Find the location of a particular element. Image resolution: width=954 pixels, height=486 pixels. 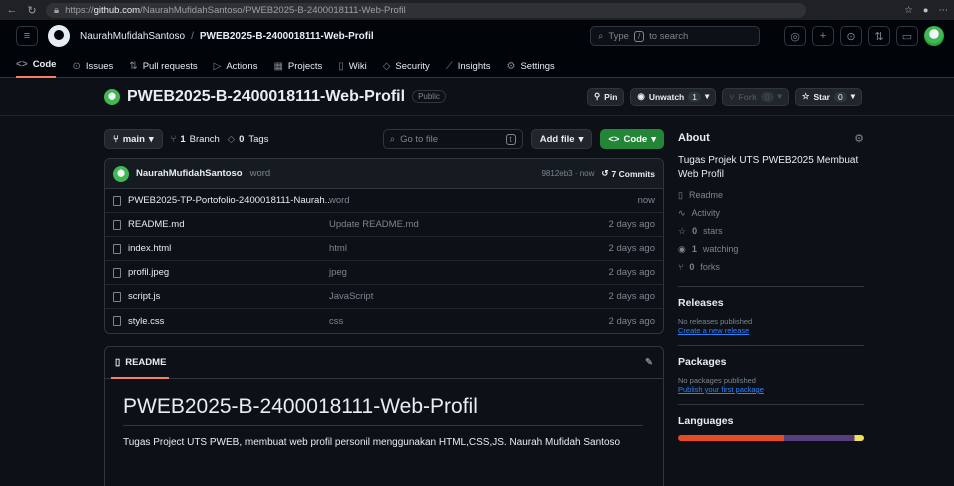

tab-pull-requests: ⇅ Pull requests is located at coordinates (163, 69).